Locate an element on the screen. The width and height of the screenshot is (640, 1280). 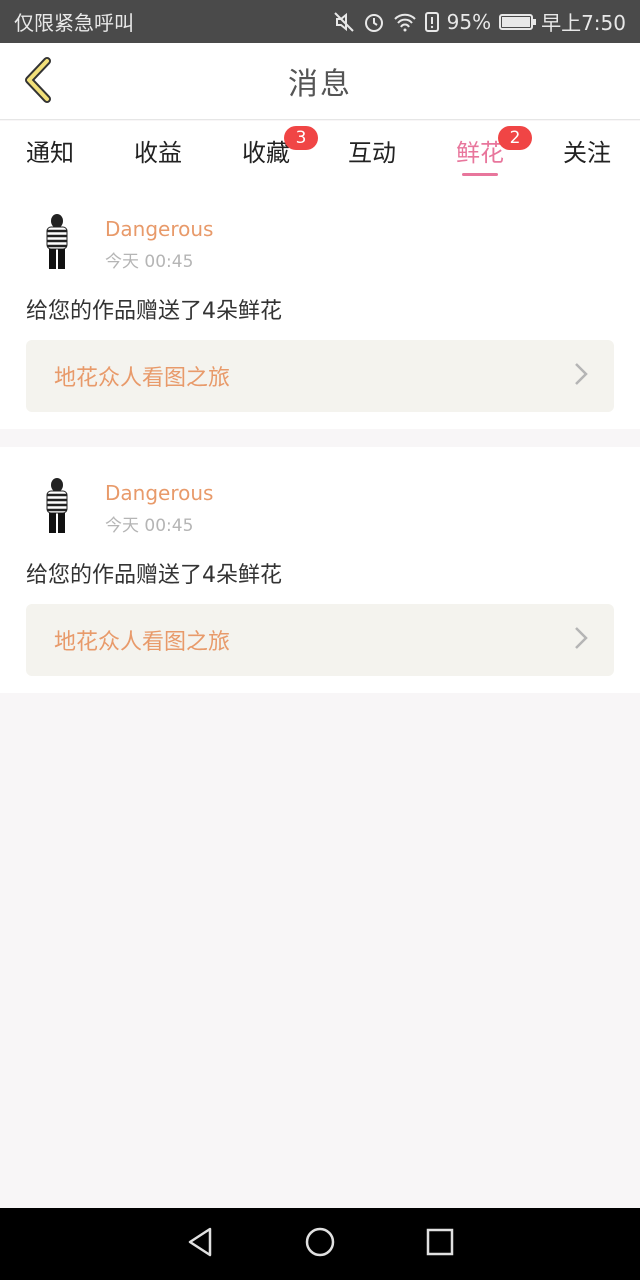
tab-label: 通知 is located at coordinates (50, 153).